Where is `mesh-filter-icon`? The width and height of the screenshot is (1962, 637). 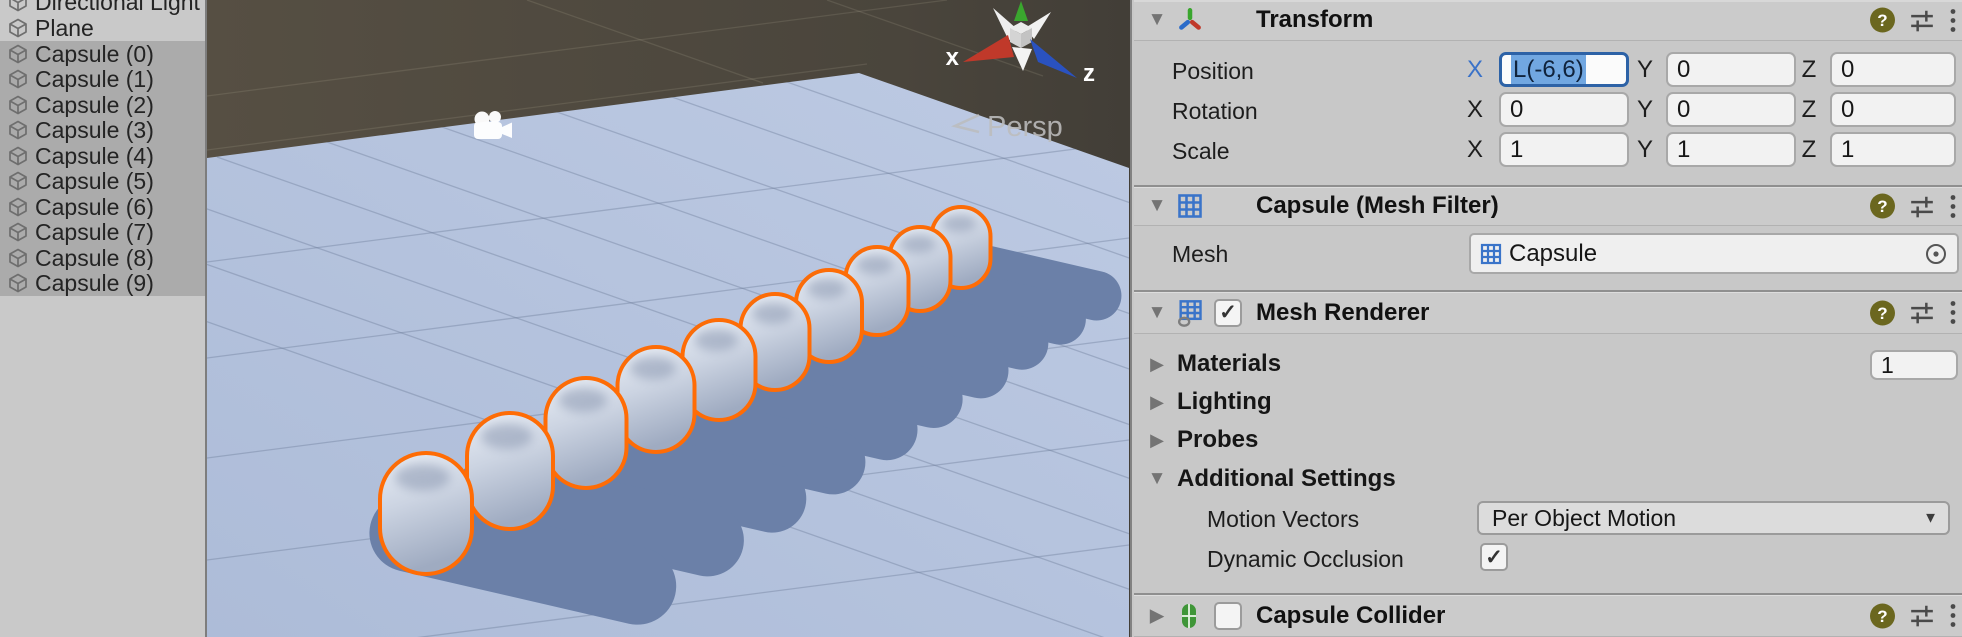
mesh-filter-icon is located at coordinates (1190, 206).